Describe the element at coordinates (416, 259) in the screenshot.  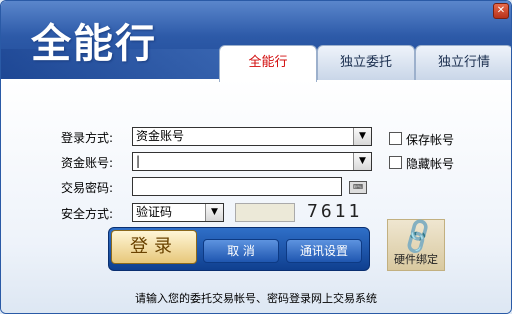
I see `hardware-bind-label: 硬件绑定` at that location.